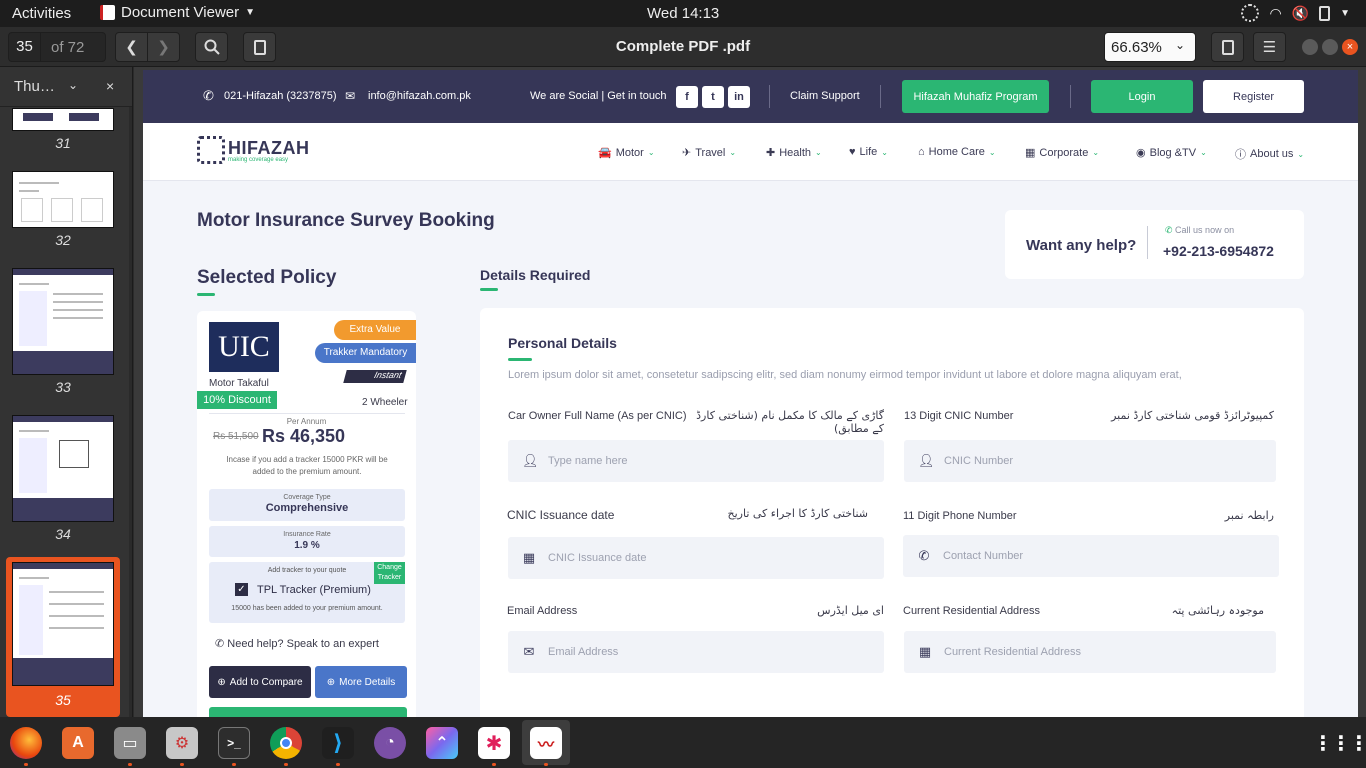 This screenshot has height=768, width=1366. I want to click on caret-down-icon: ▼, so click(250, 12).